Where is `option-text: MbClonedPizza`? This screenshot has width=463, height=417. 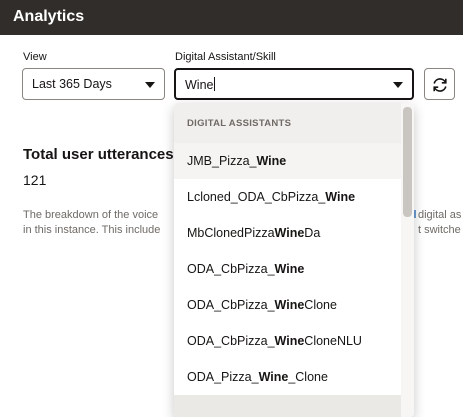
option-text: MbClonedPizza is located at coordinates (231, 233).